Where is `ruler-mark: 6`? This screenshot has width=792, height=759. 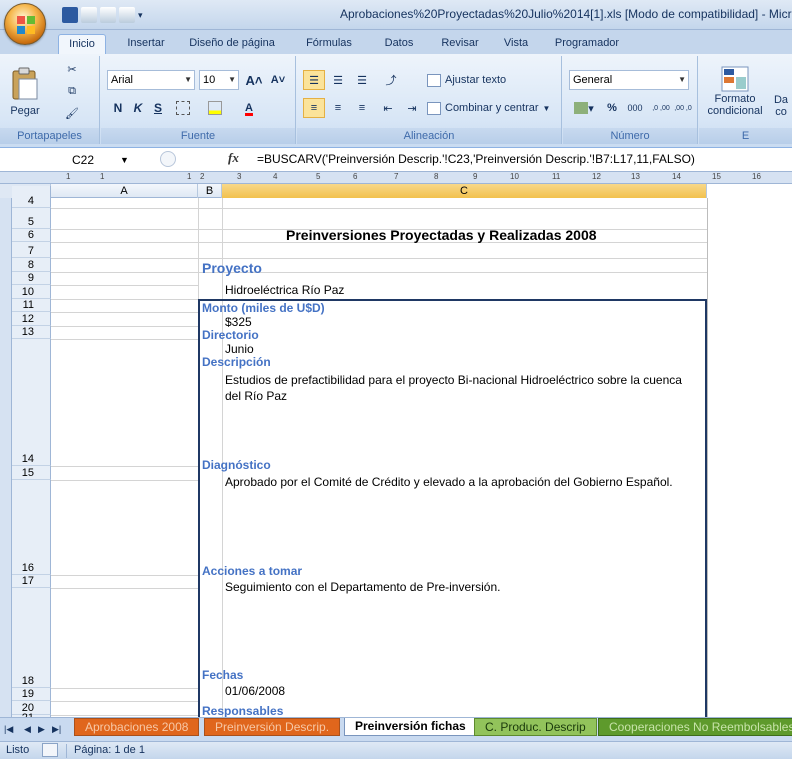
ruler-mark: 6 is located at coordinates (355, 176).